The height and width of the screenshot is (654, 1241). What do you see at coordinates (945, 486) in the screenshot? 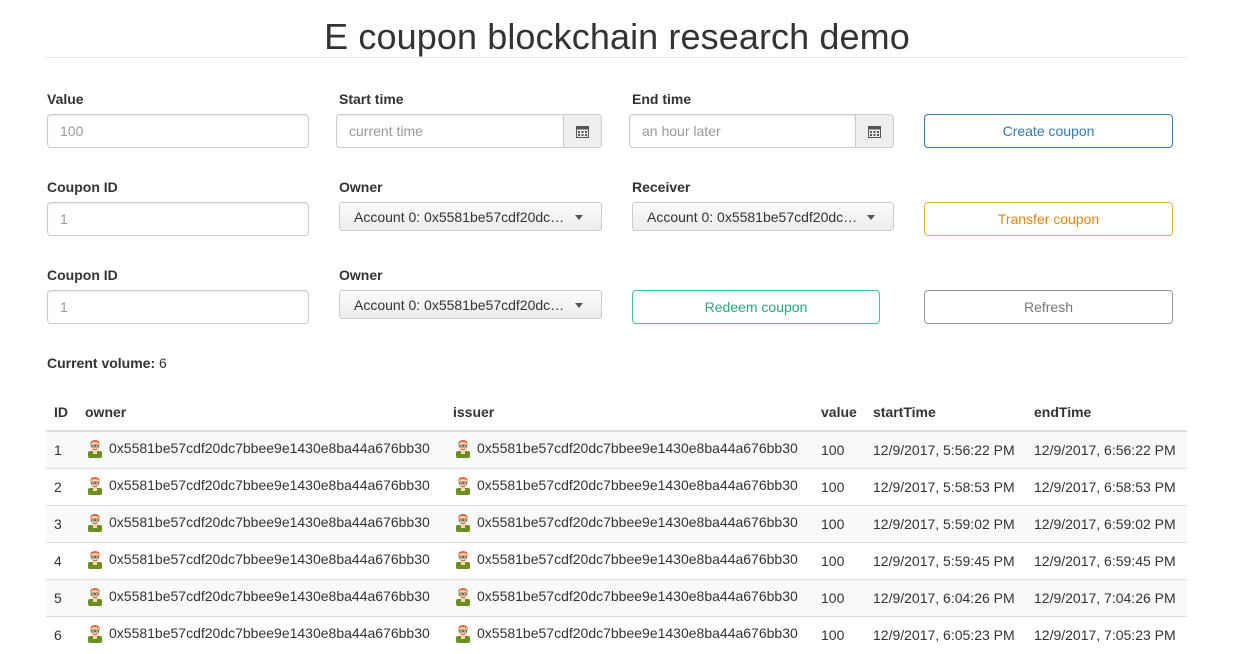
I see `cell-start-time: 12/9/2017, 5:58:53 PM` at bounding box center [945, 486].